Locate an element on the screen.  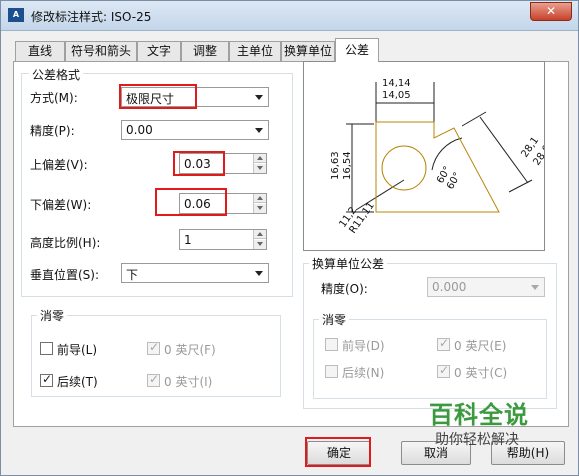
tolerance-format-title: 公差格式 is located at coordinates (56, 74).